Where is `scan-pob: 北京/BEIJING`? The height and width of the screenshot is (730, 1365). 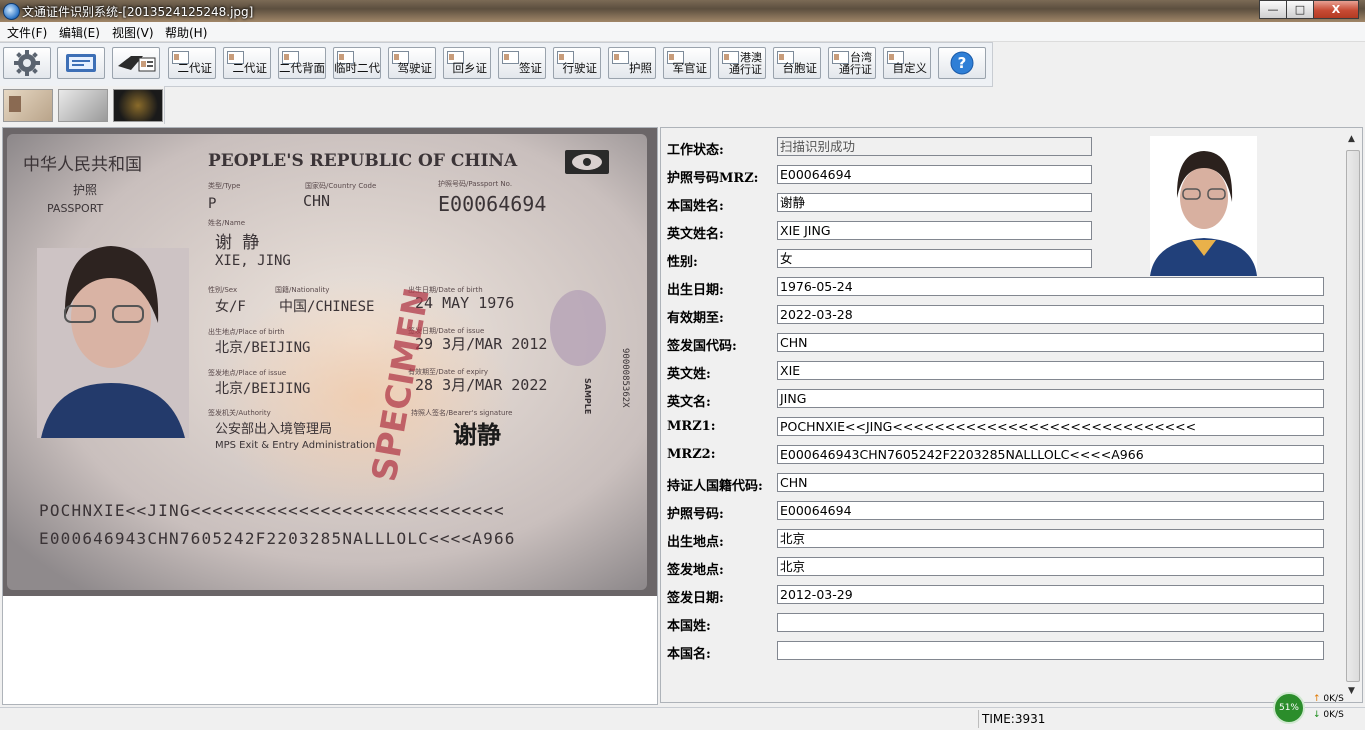 scan-pob: 北京/BEIJING is located at coordinates (262, 348).